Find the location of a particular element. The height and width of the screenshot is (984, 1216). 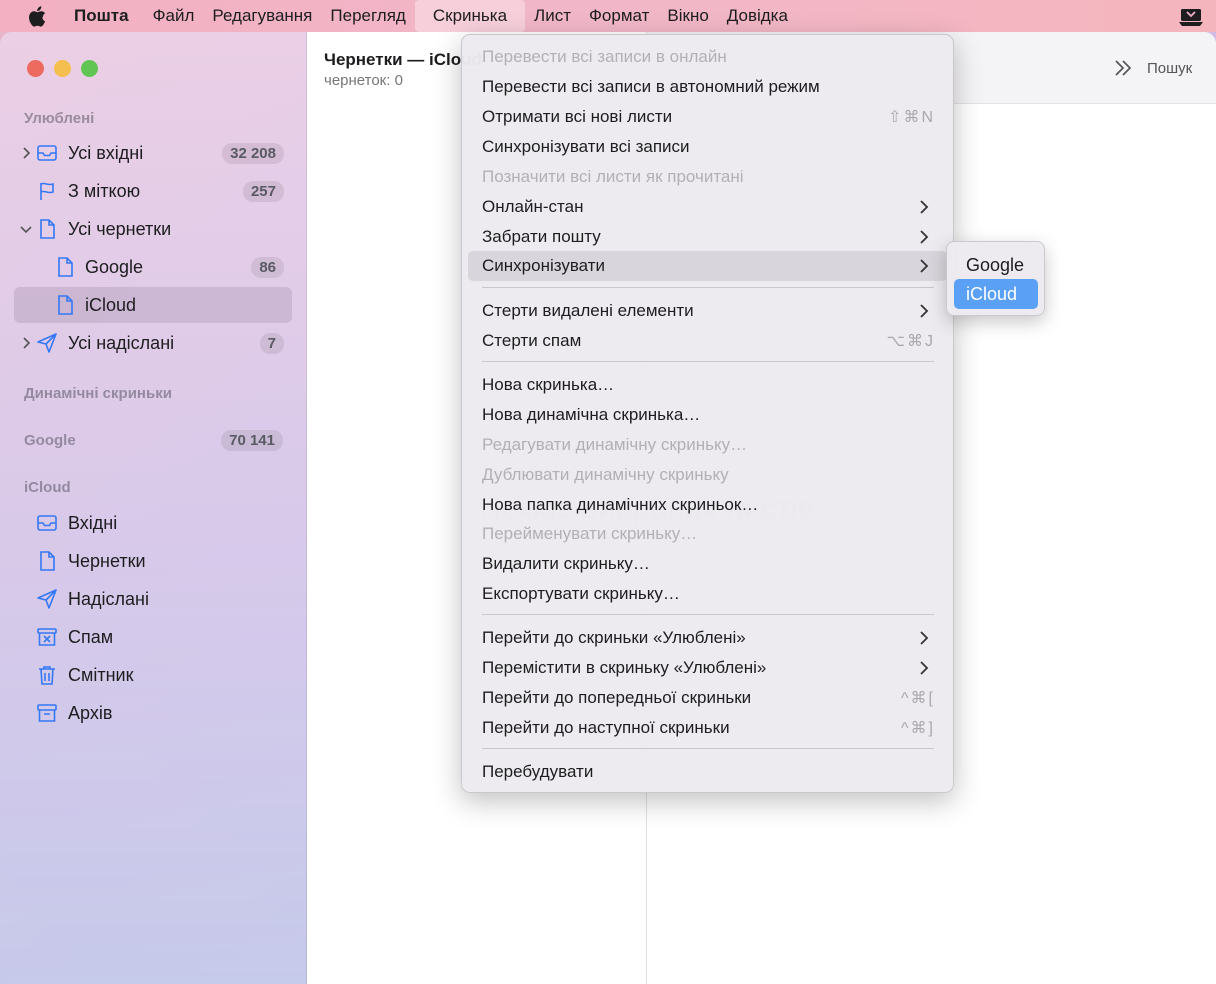

mailbox-subtitle: чернеток: 0 is located at coordinates (363, 80).